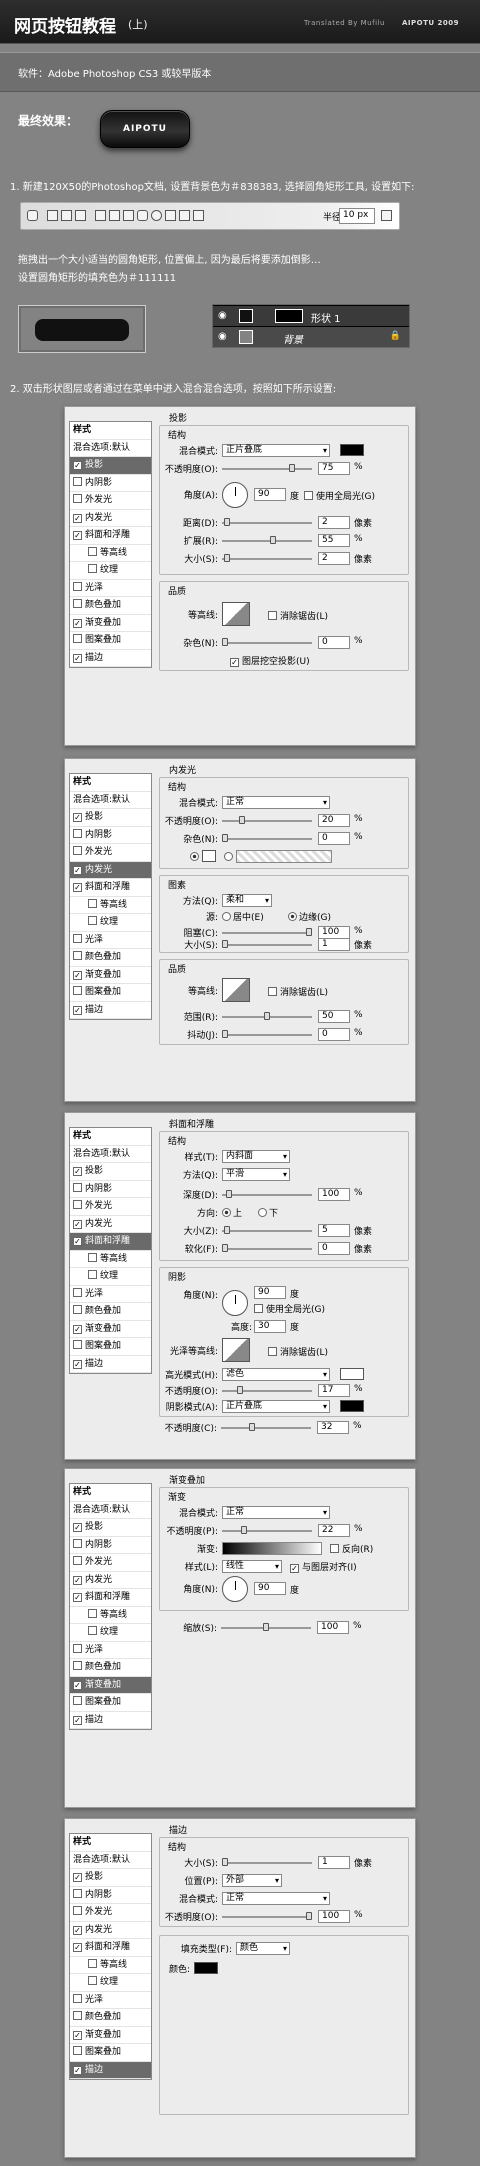  Describe the element at coordinates (198, 215) in the screenshot. I see `custom-shape-icon` at that location.